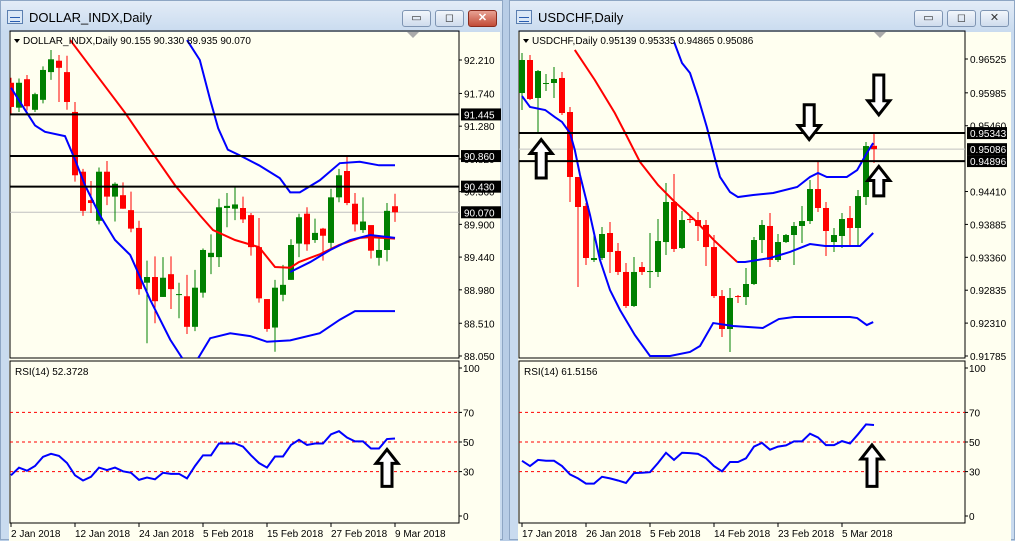 The image size is (1015, 541). Describe the element at coordinates (52, 372) in the screenshot. I see `rsi-label: RSI(14) 52.3728` at that location.